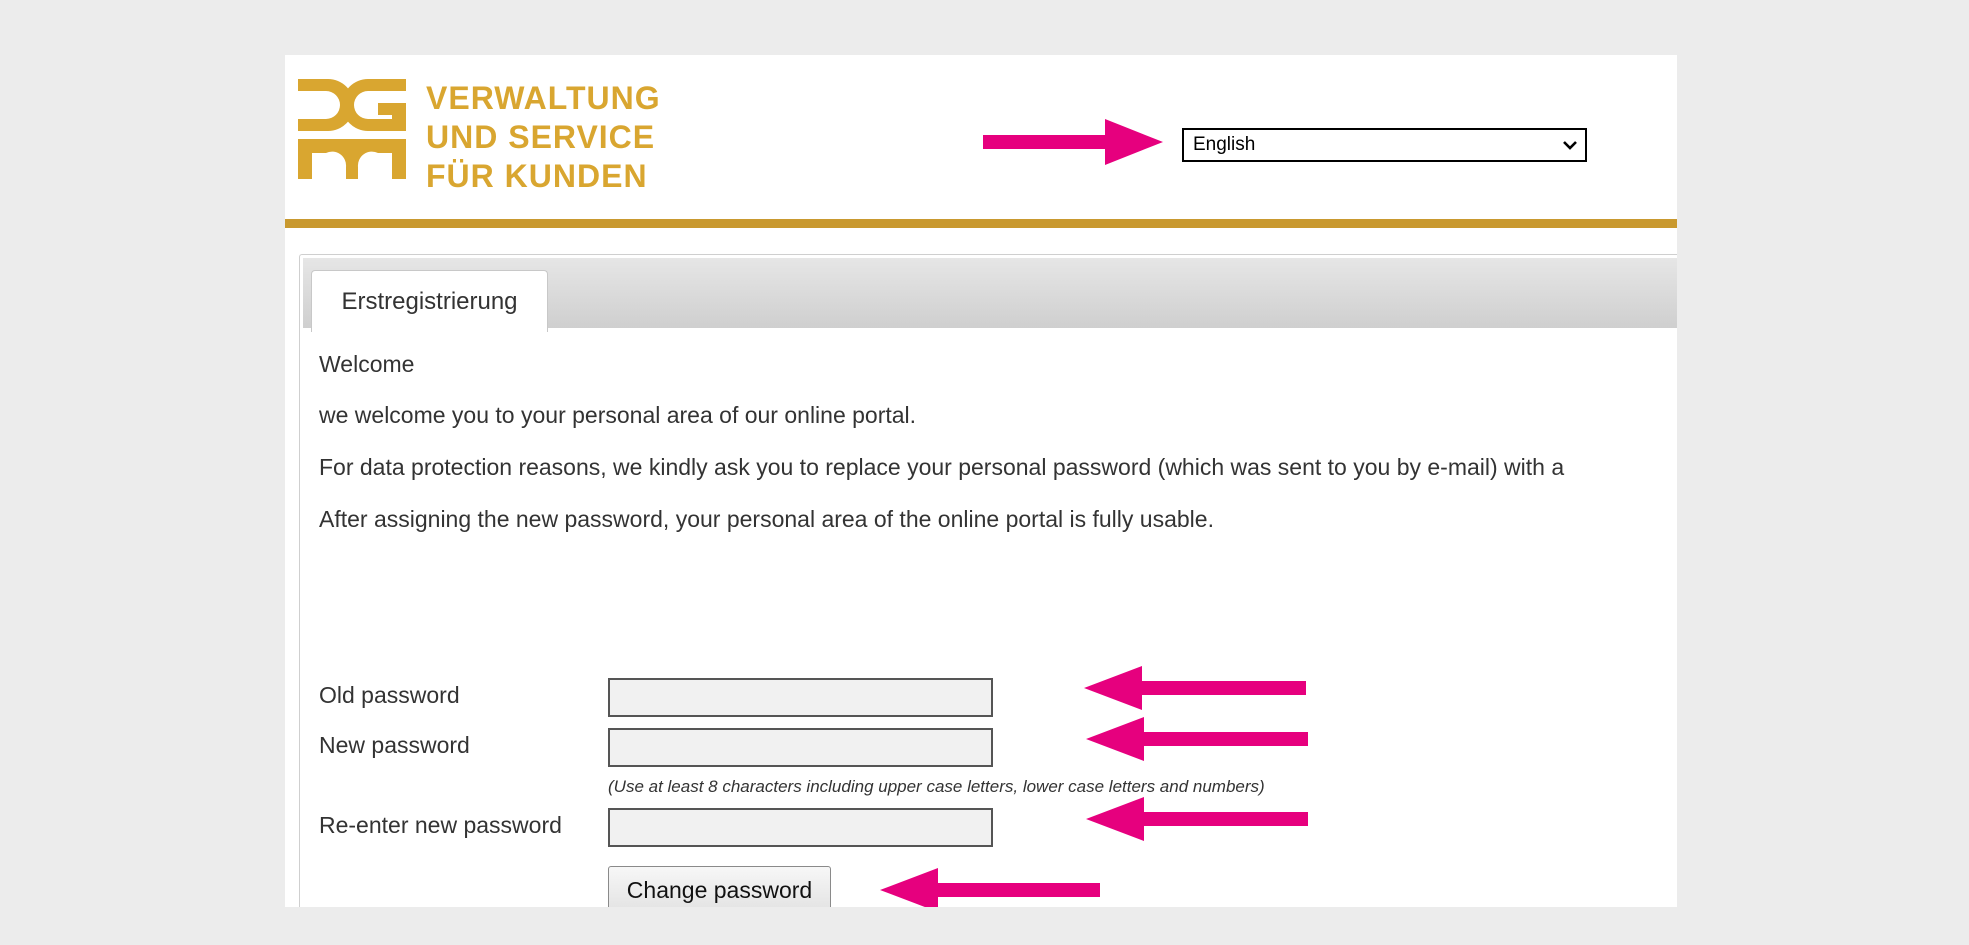 Image resolution: width=1969 pixels, height=945 pixels. Describe the element at coordinates (1384, 145) in the screenshot. I see `language-select: English` at that location.